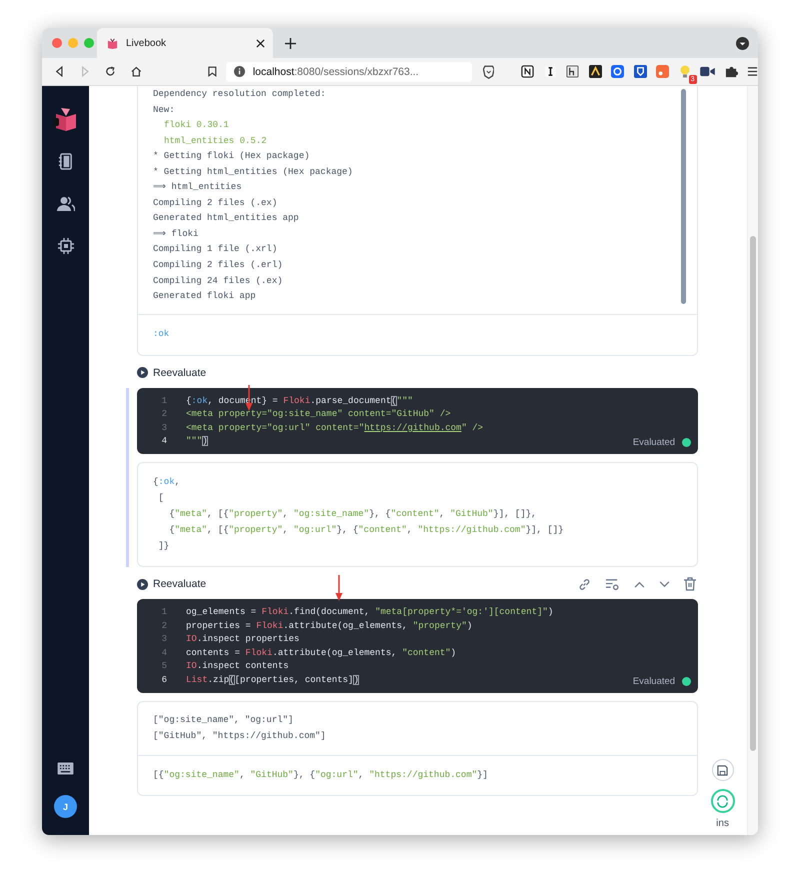  I want to click on result-line: :ok, so click(161, 334).